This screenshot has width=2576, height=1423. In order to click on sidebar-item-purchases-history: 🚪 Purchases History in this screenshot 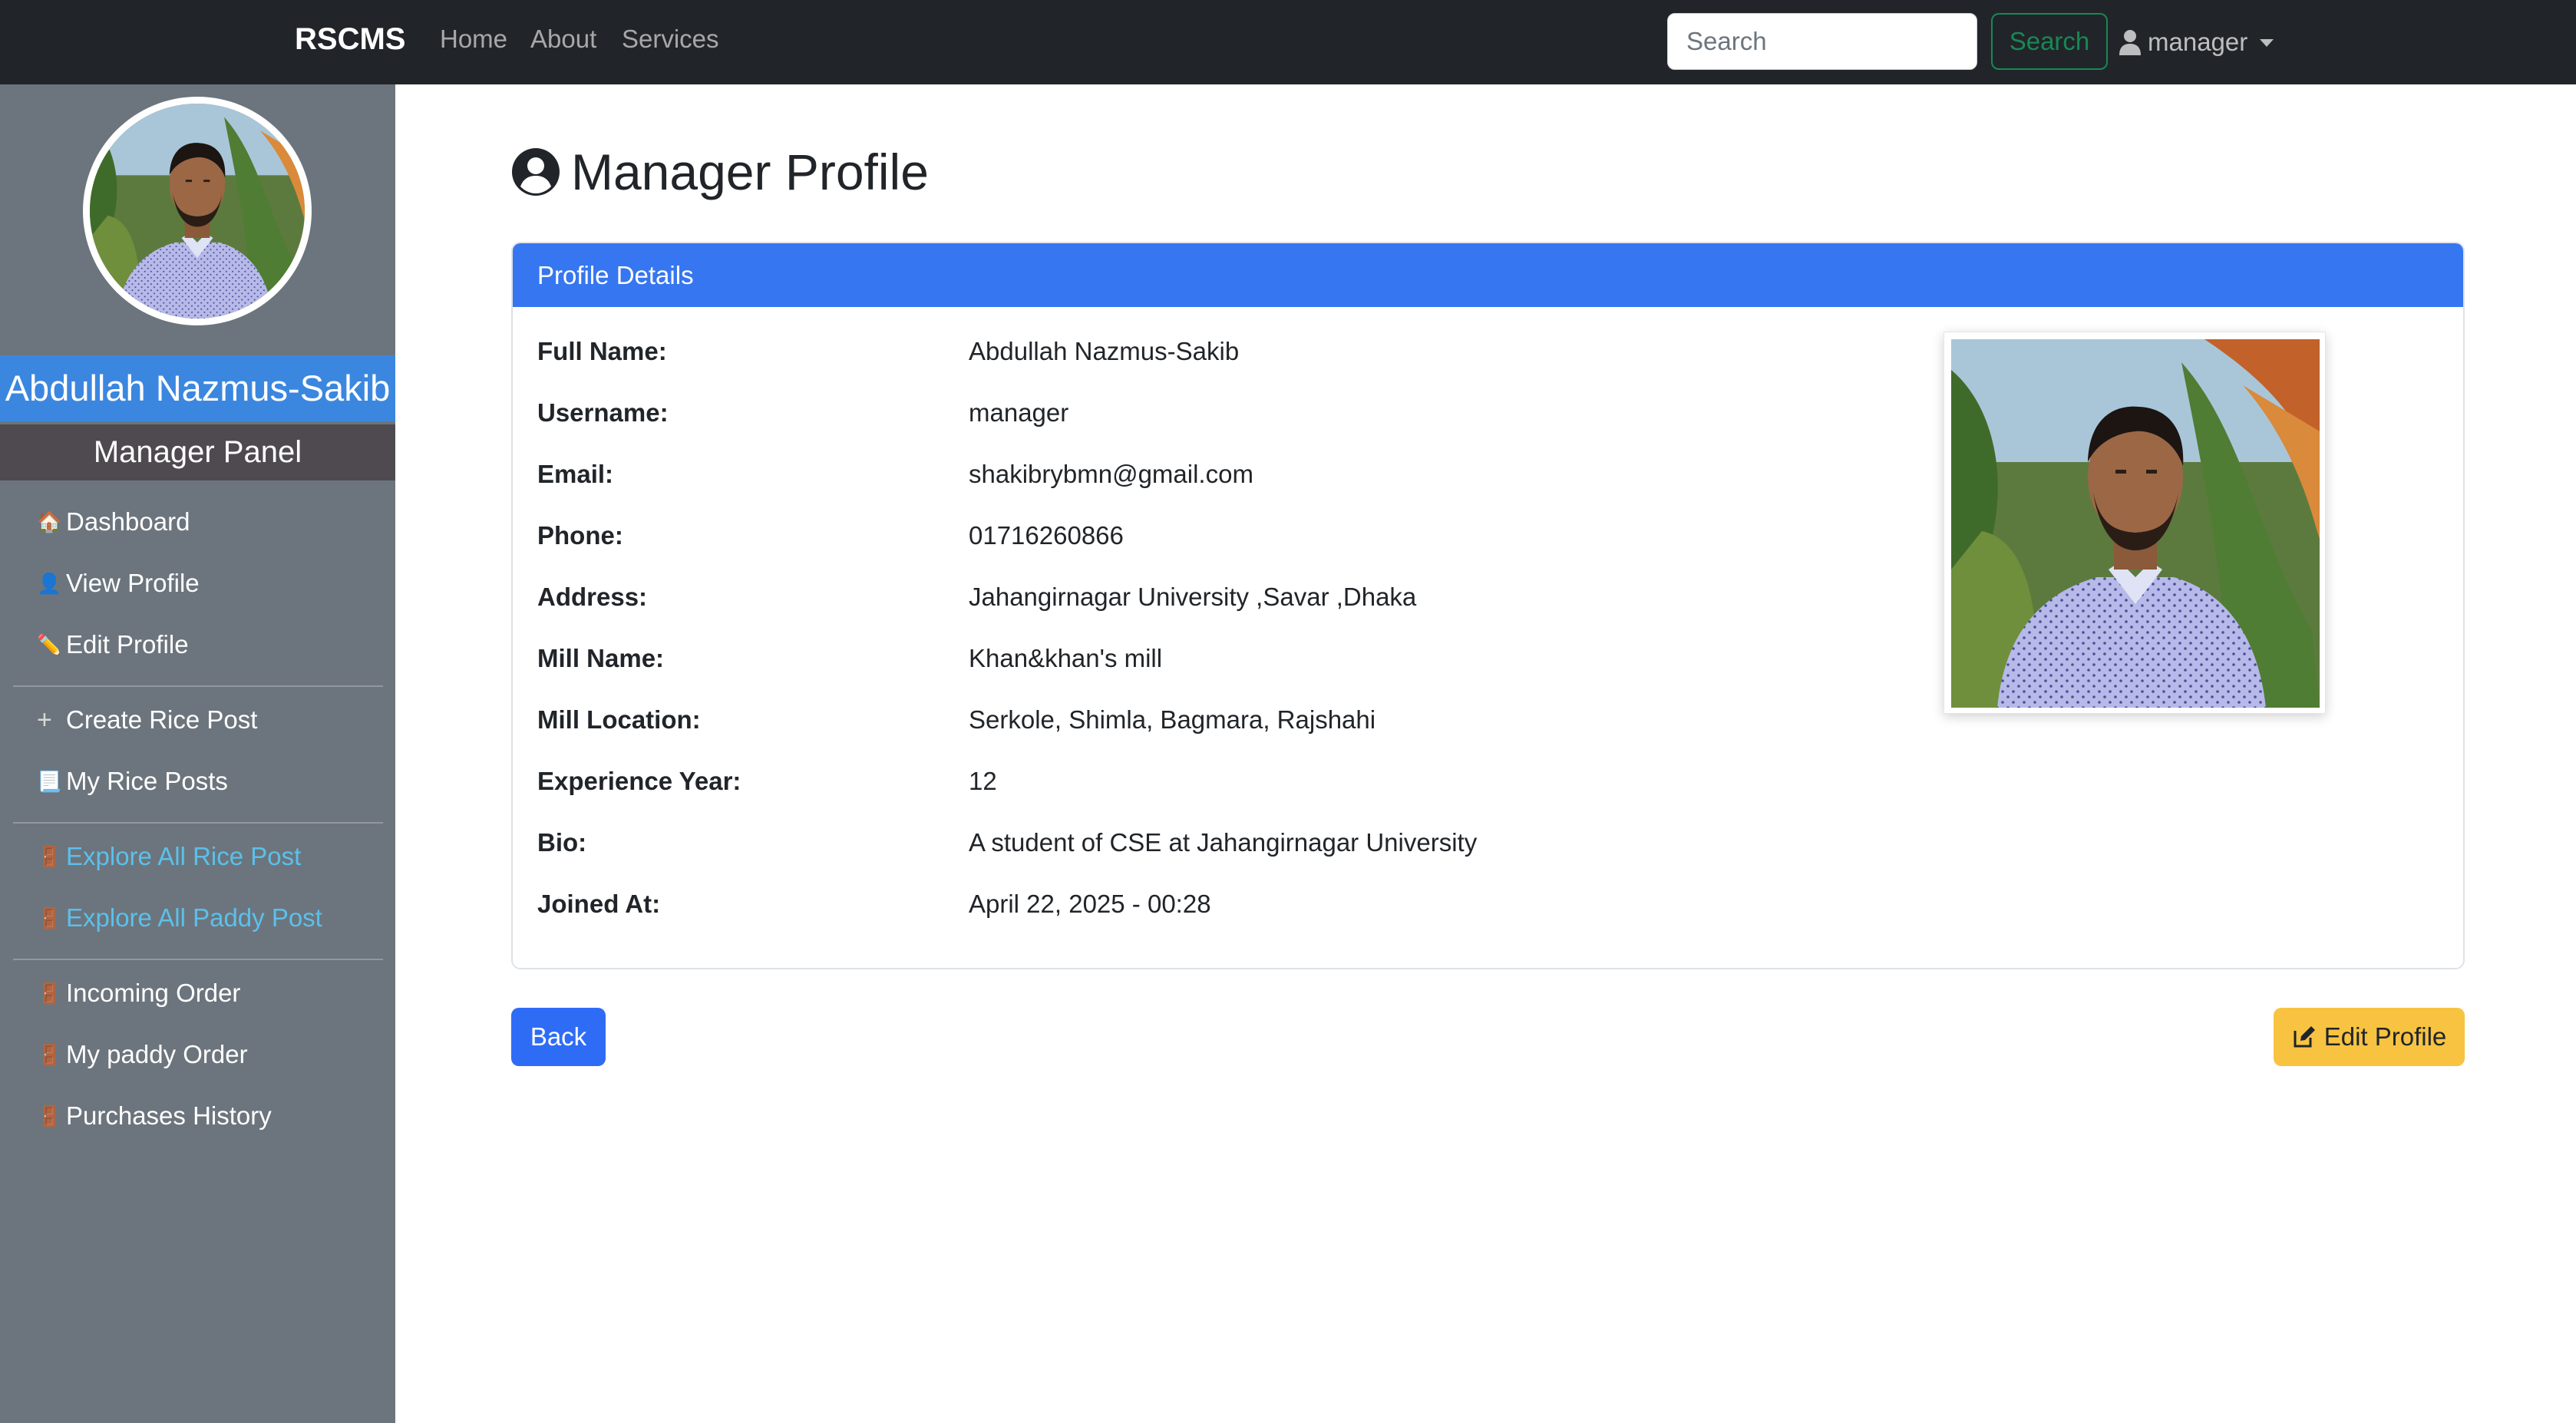, I will do `click(154, 1116)`.